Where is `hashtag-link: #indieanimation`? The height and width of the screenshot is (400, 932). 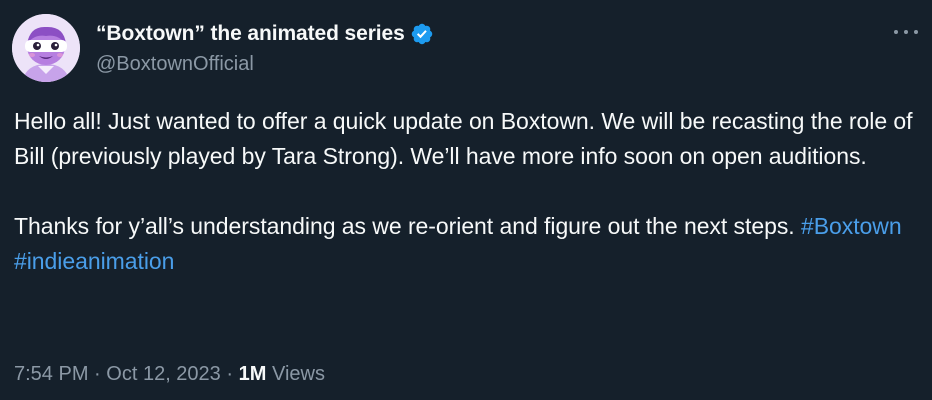 hashtag-link: #indieanimation is located at coordinates (94, 261).